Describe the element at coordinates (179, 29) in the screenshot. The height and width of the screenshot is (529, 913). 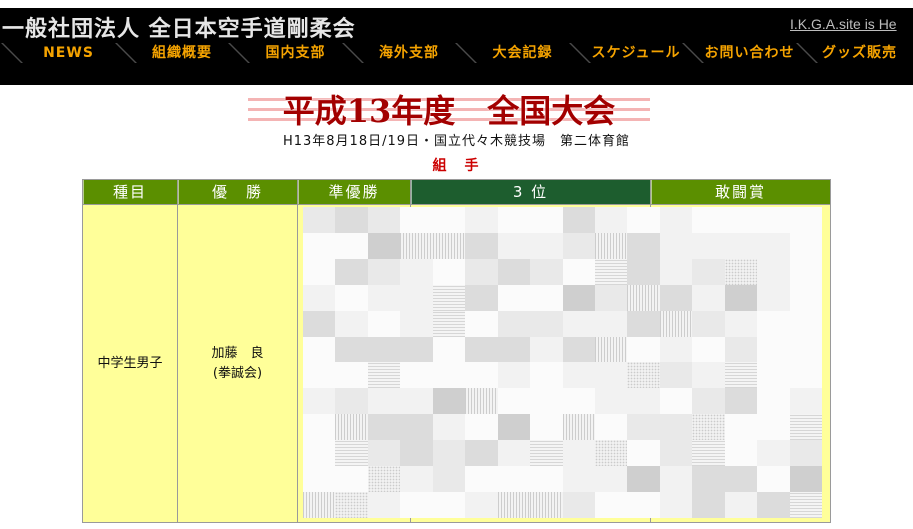
I see `site-title: 一般社団法人 全日本空手道剛柔会` at that location.